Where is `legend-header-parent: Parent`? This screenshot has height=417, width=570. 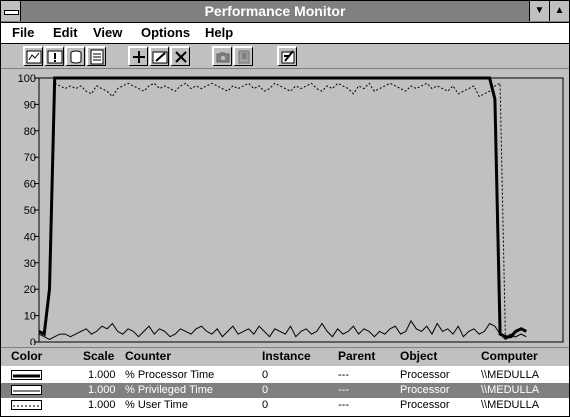 legend-header-parent: Parent is located at coordinates (357, 356).